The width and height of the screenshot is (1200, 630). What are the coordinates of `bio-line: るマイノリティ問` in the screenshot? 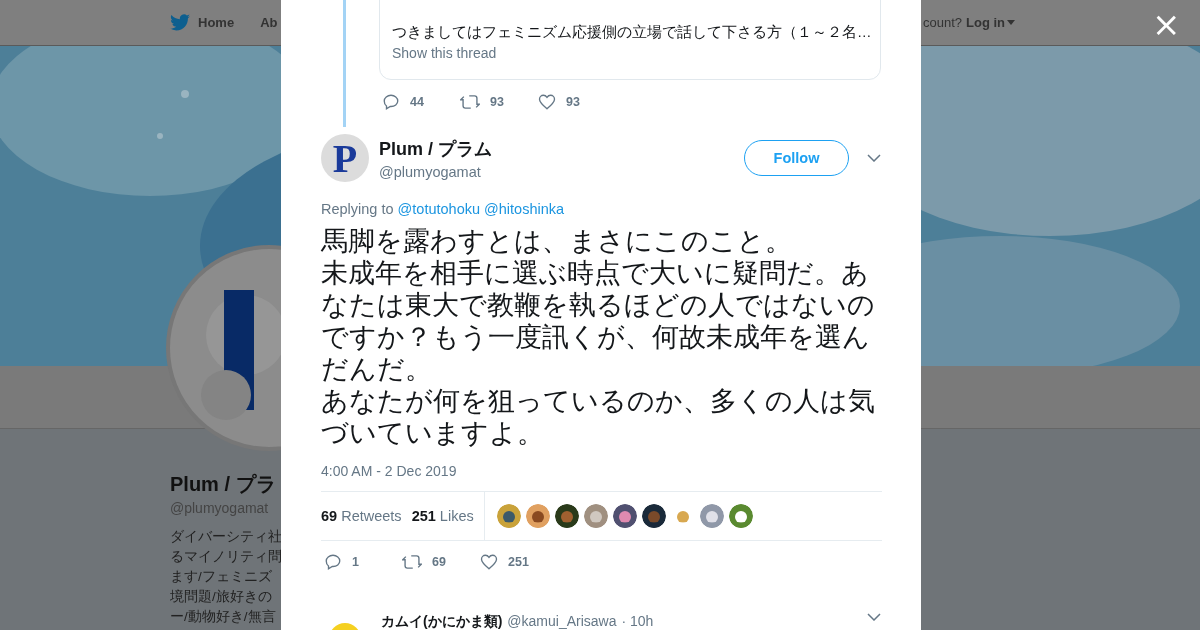 It's located at (226, 557).